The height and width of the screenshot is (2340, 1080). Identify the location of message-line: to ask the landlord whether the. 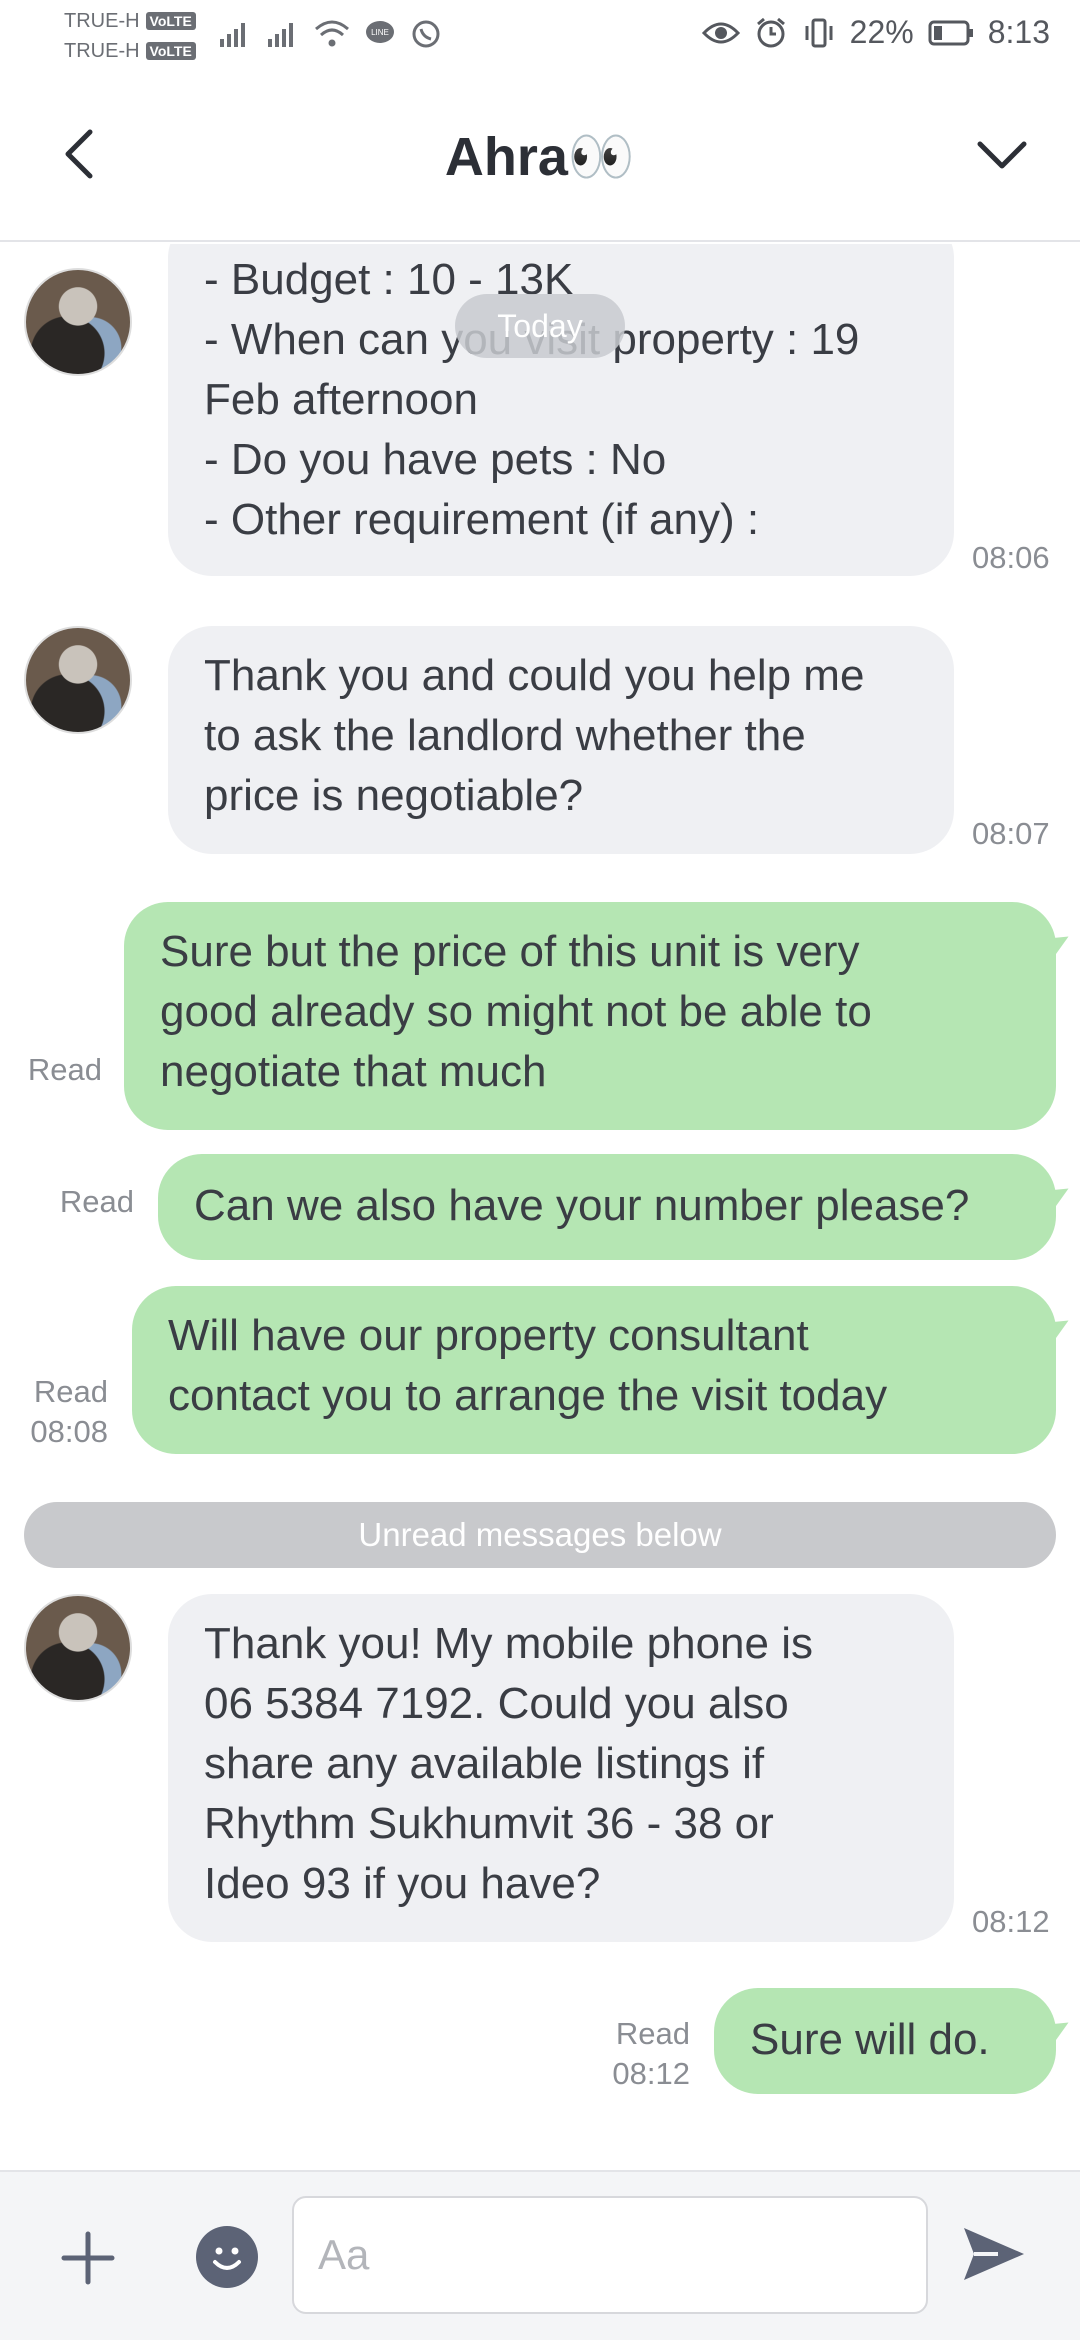
(505, 735).